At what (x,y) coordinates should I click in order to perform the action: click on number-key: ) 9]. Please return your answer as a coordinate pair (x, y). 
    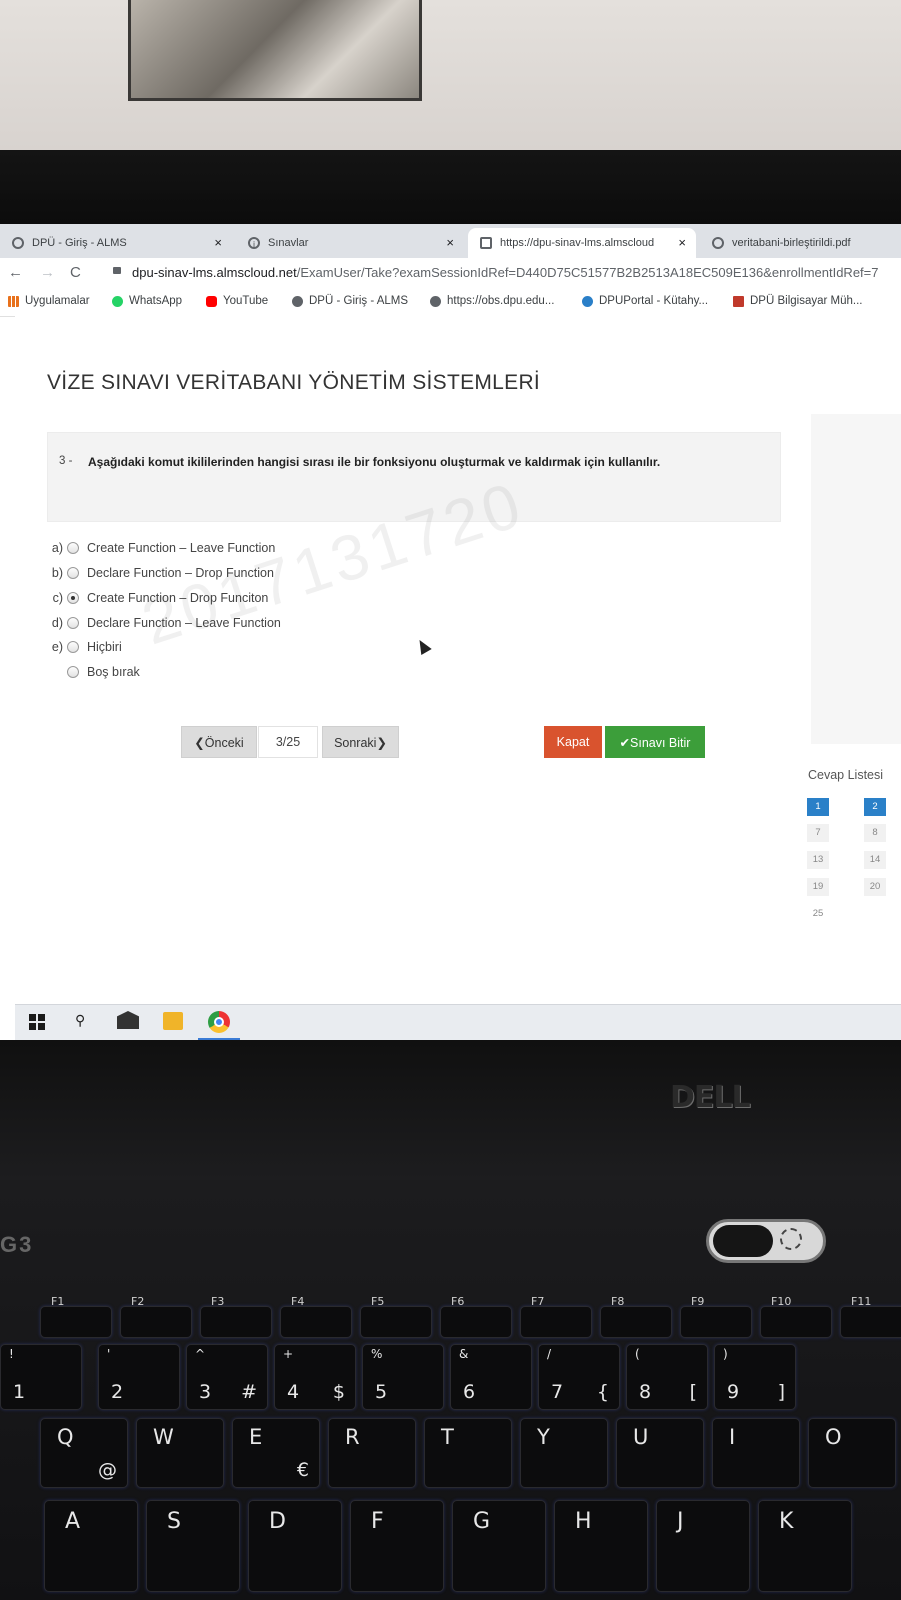
    Looking at the image, I should click on (755, 1377).